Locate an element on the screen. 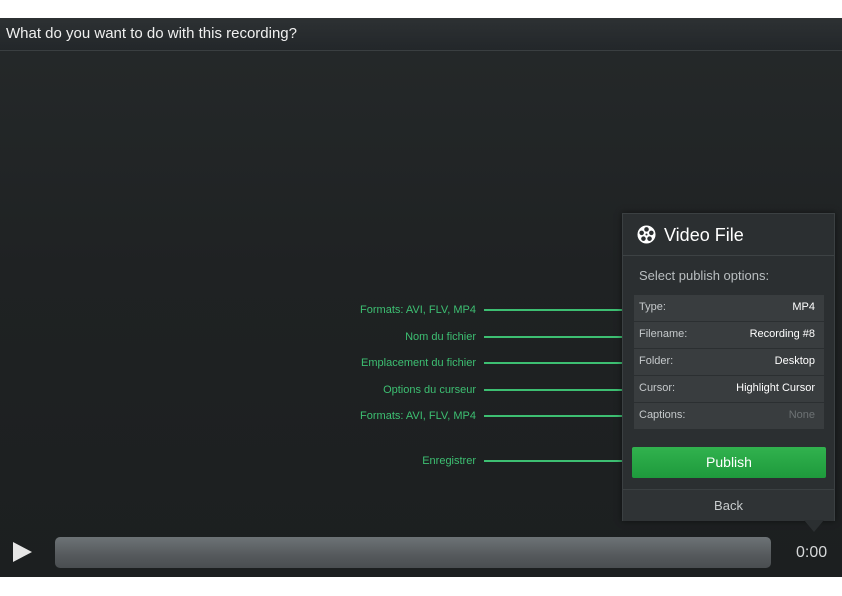 The width and height of the screenshot is (842, 596). panel-title: Video File is located at coordinates (704, 235).